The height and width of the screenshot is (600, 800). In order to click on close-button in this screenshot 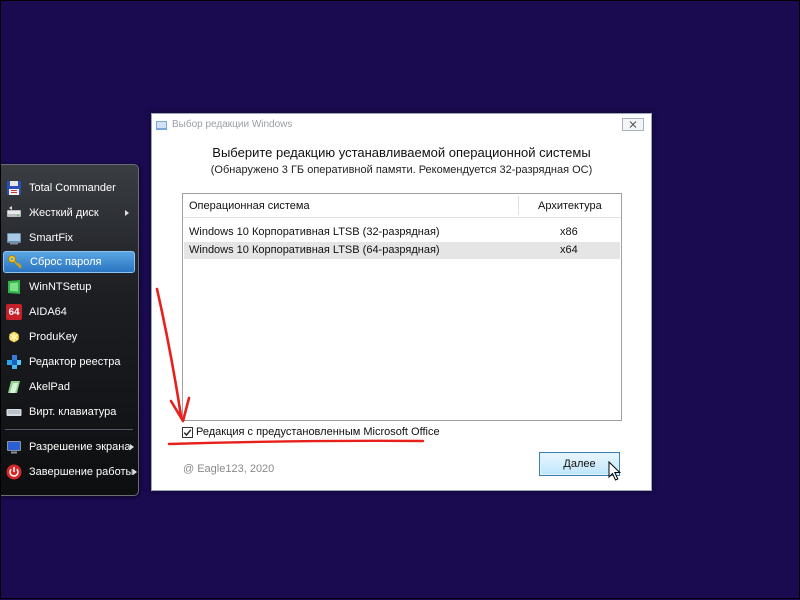, I will do `click(633, 124)`.